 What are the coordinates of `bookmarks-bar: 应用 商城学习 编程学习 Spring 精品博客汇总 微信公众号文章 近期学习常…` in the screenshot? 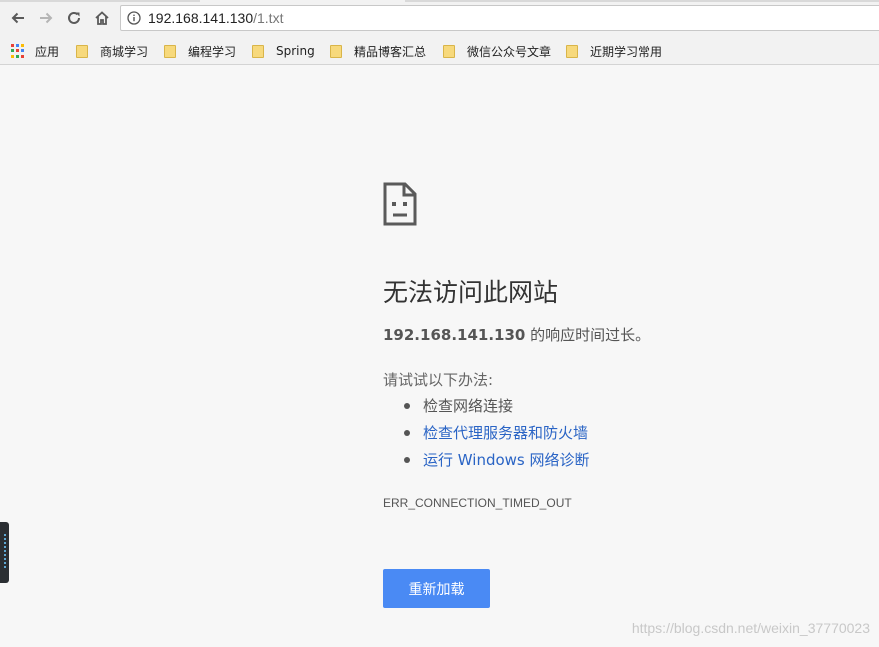 It's located at (439, 51).